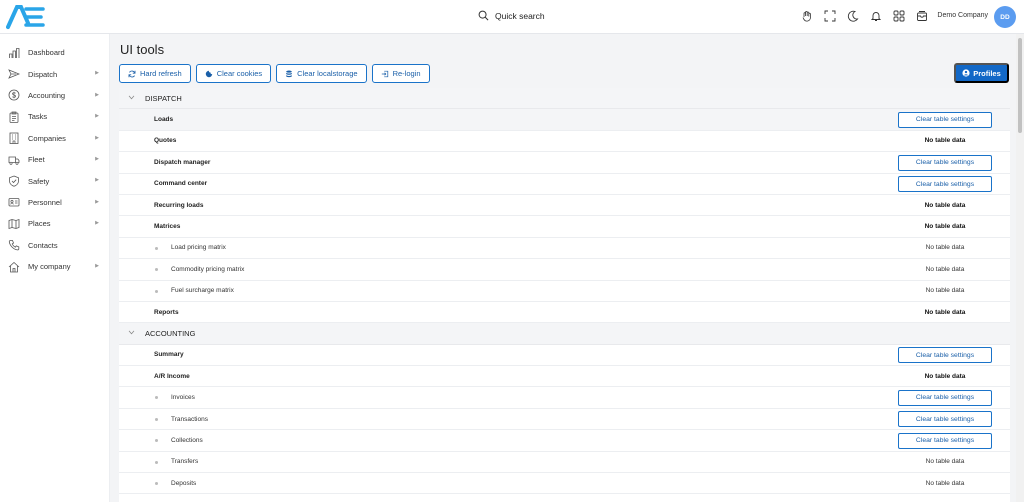  Describe the element at coordinates (1020, 85) in the screenshot. I see `scrollbar-thumb` at that location.